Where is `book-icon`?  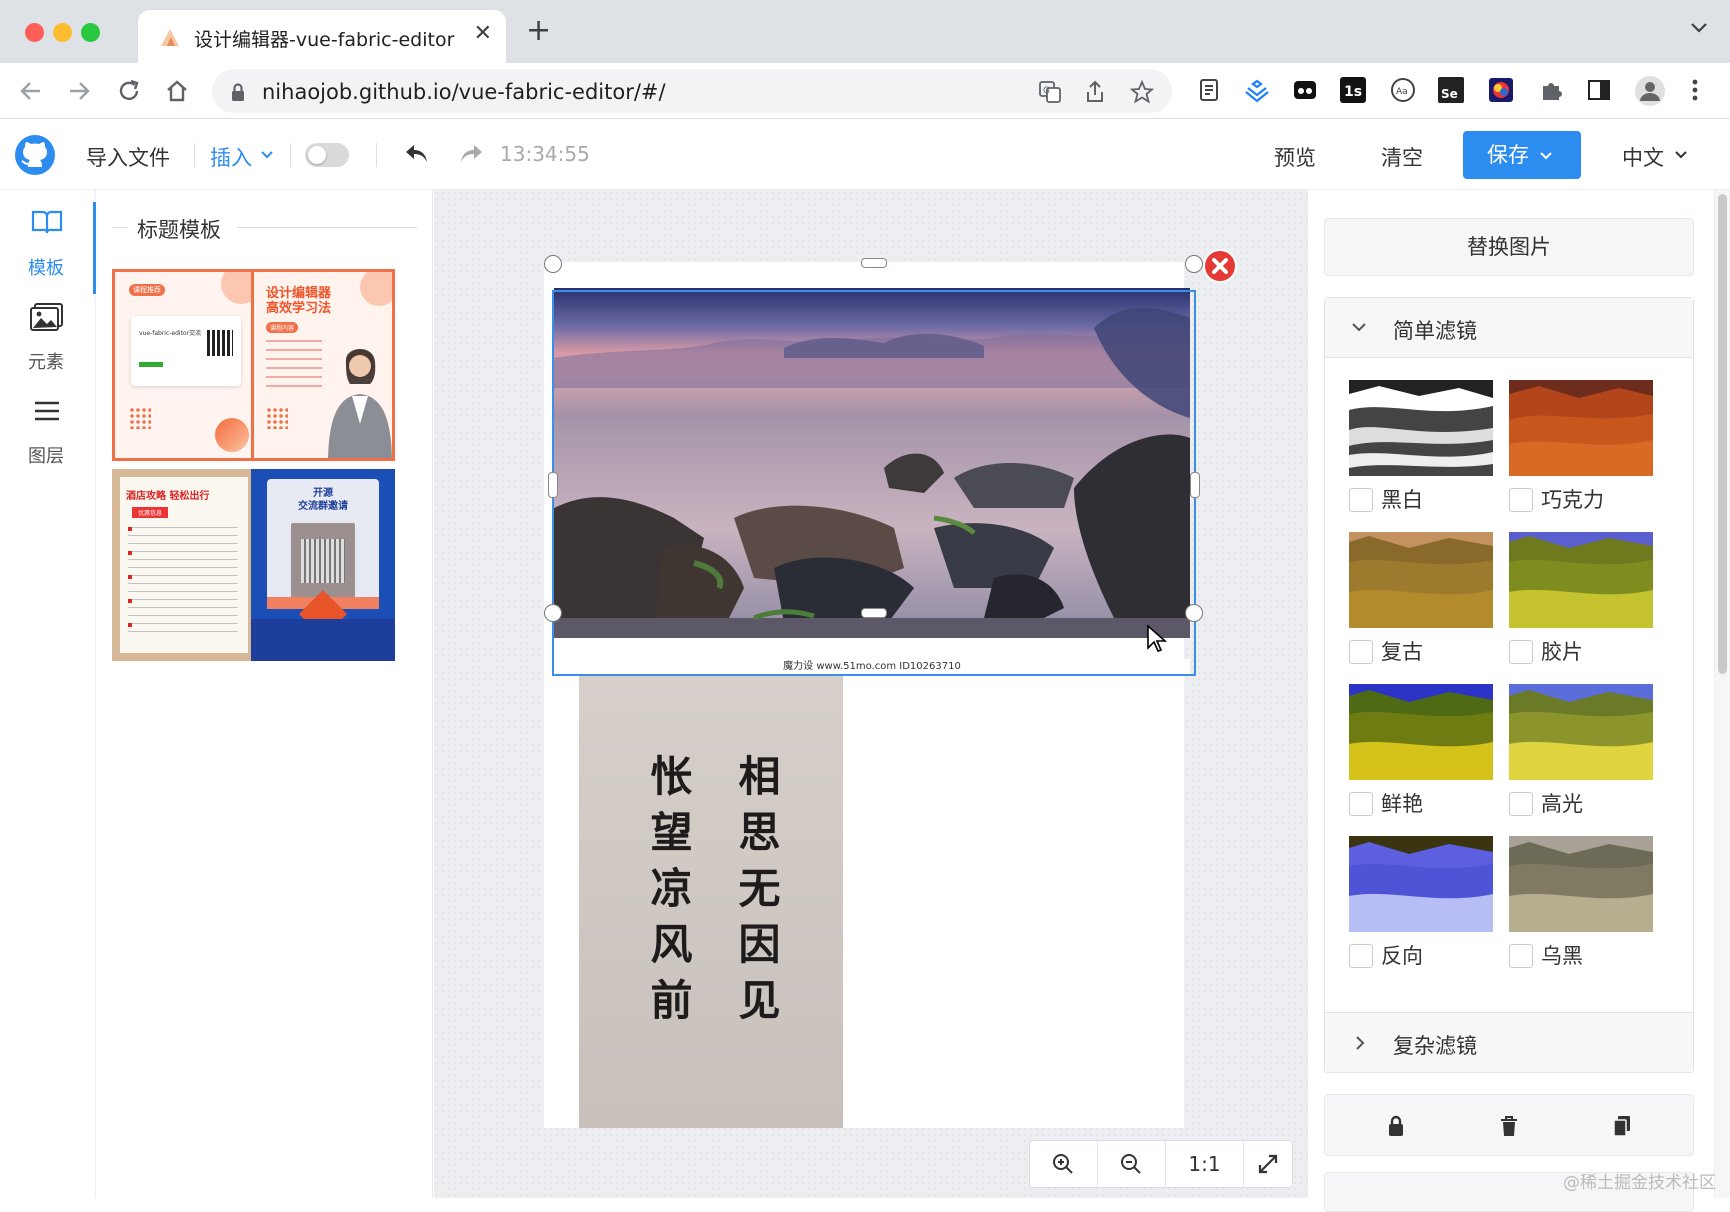
book-icon is located at coordinates (47, 222).